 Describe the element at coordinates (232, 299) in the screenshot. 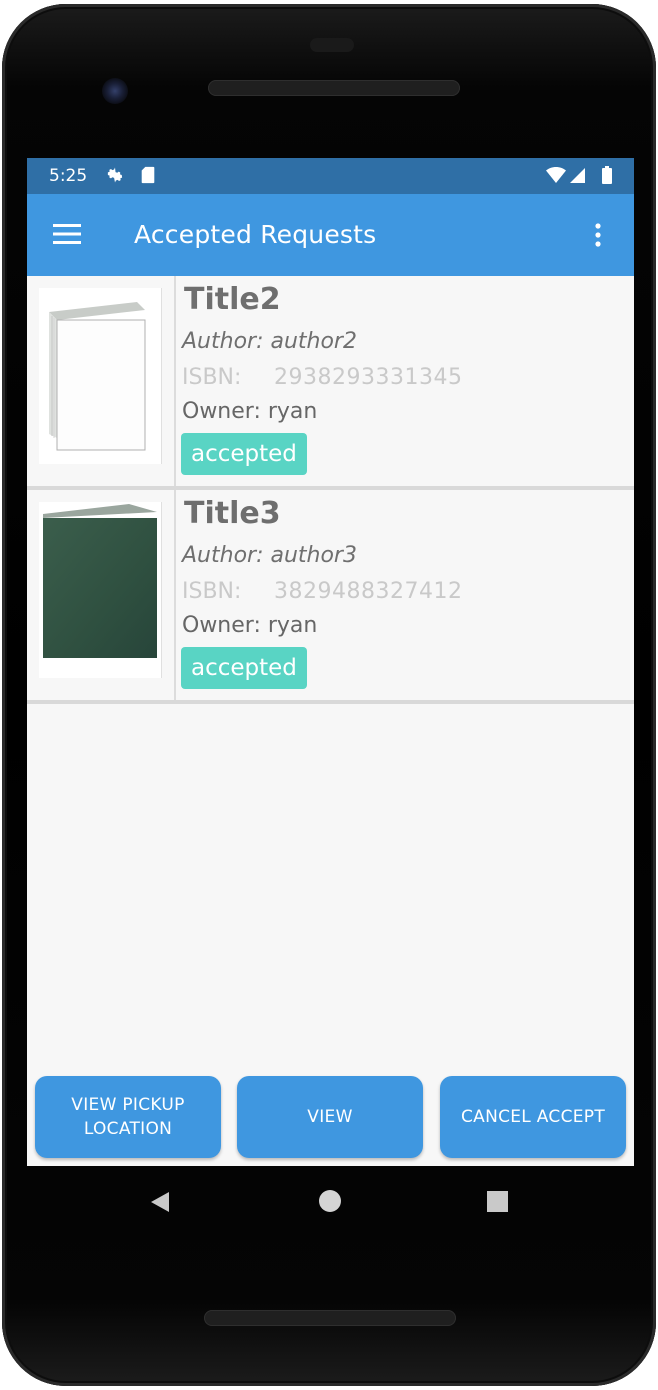

I see `book-title: Title2` at that location.